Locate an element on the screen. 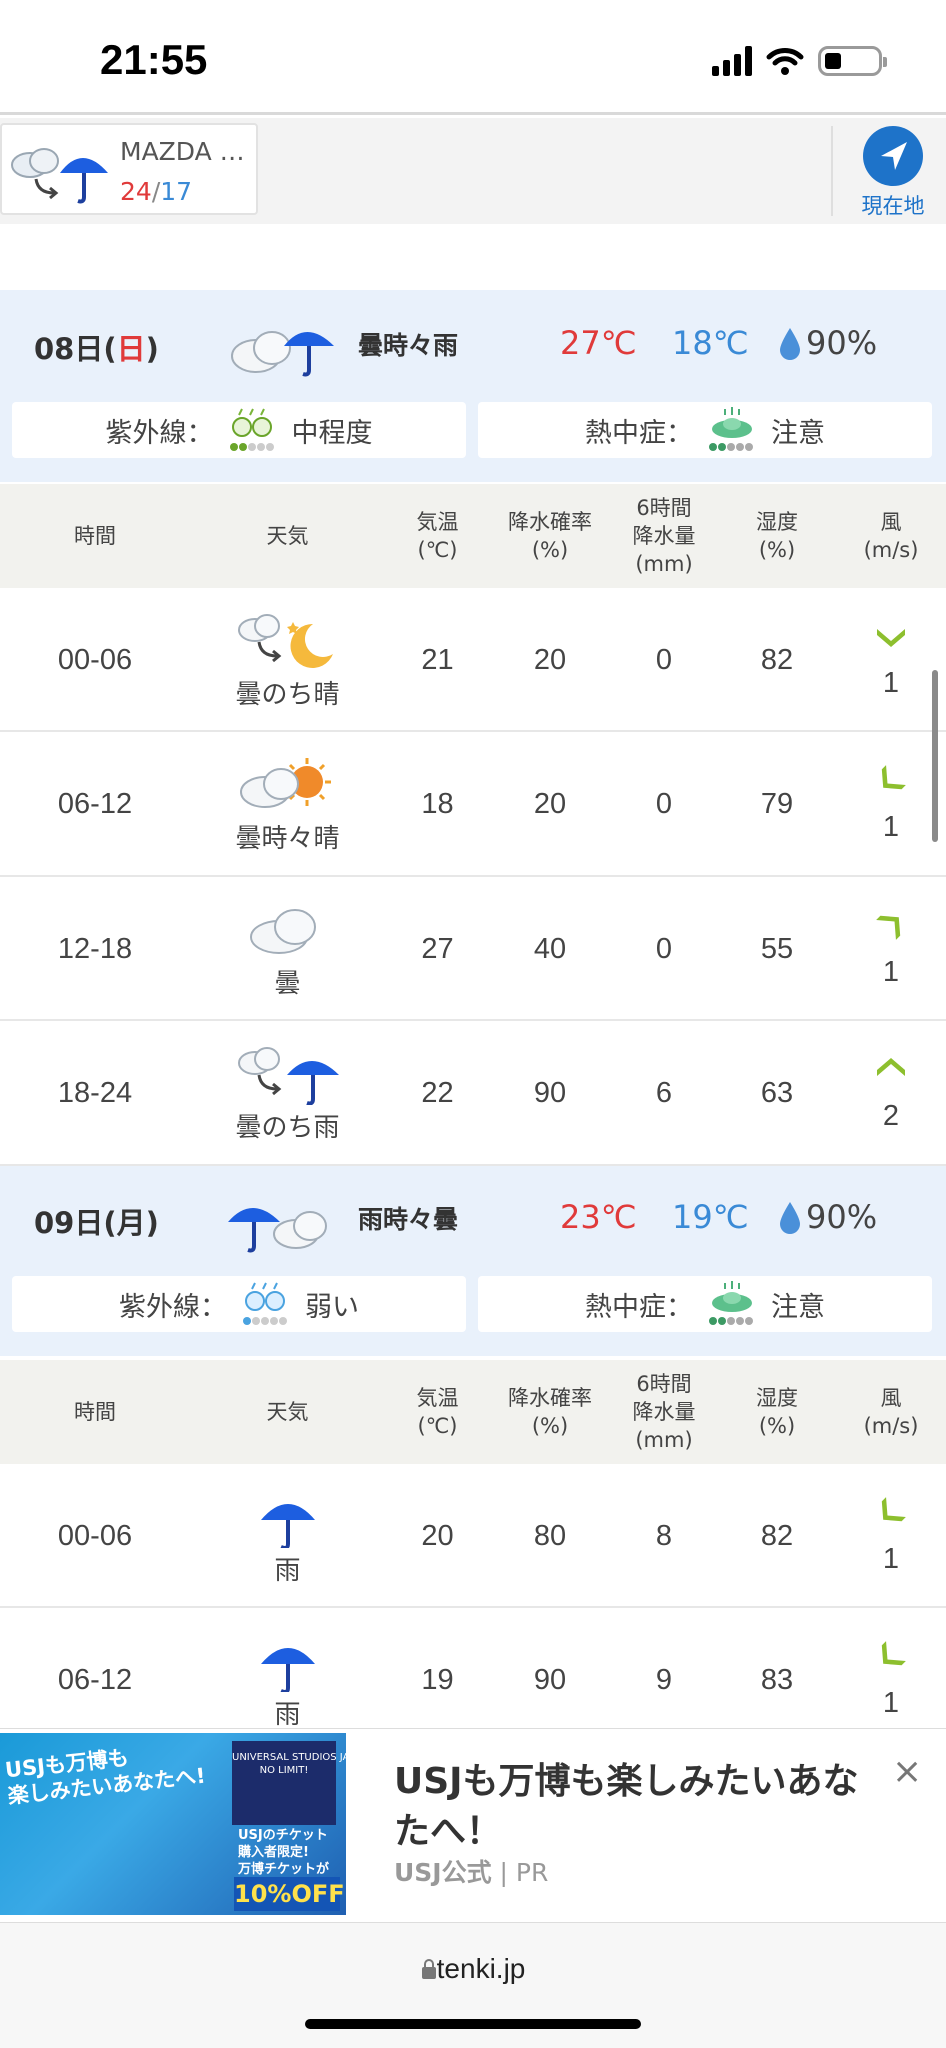 The height and width of the screenshot is (2048, 946). precip-amount: 8 is located at coordinates (664, 1535).